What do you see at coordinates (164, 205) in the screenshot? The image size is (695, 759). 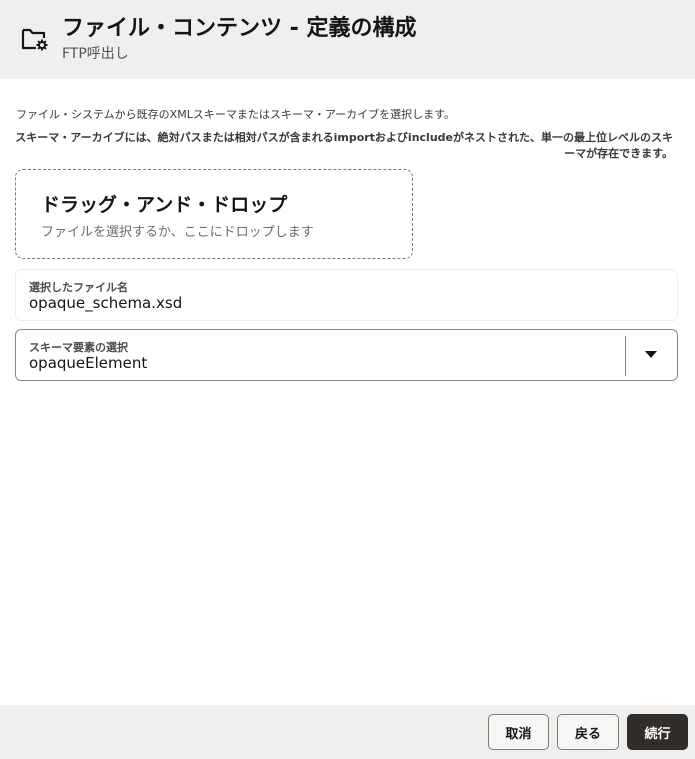 I see `dropzone-title: ドラッグ・アンド・ドロップ` at bounding box center [164, 205].